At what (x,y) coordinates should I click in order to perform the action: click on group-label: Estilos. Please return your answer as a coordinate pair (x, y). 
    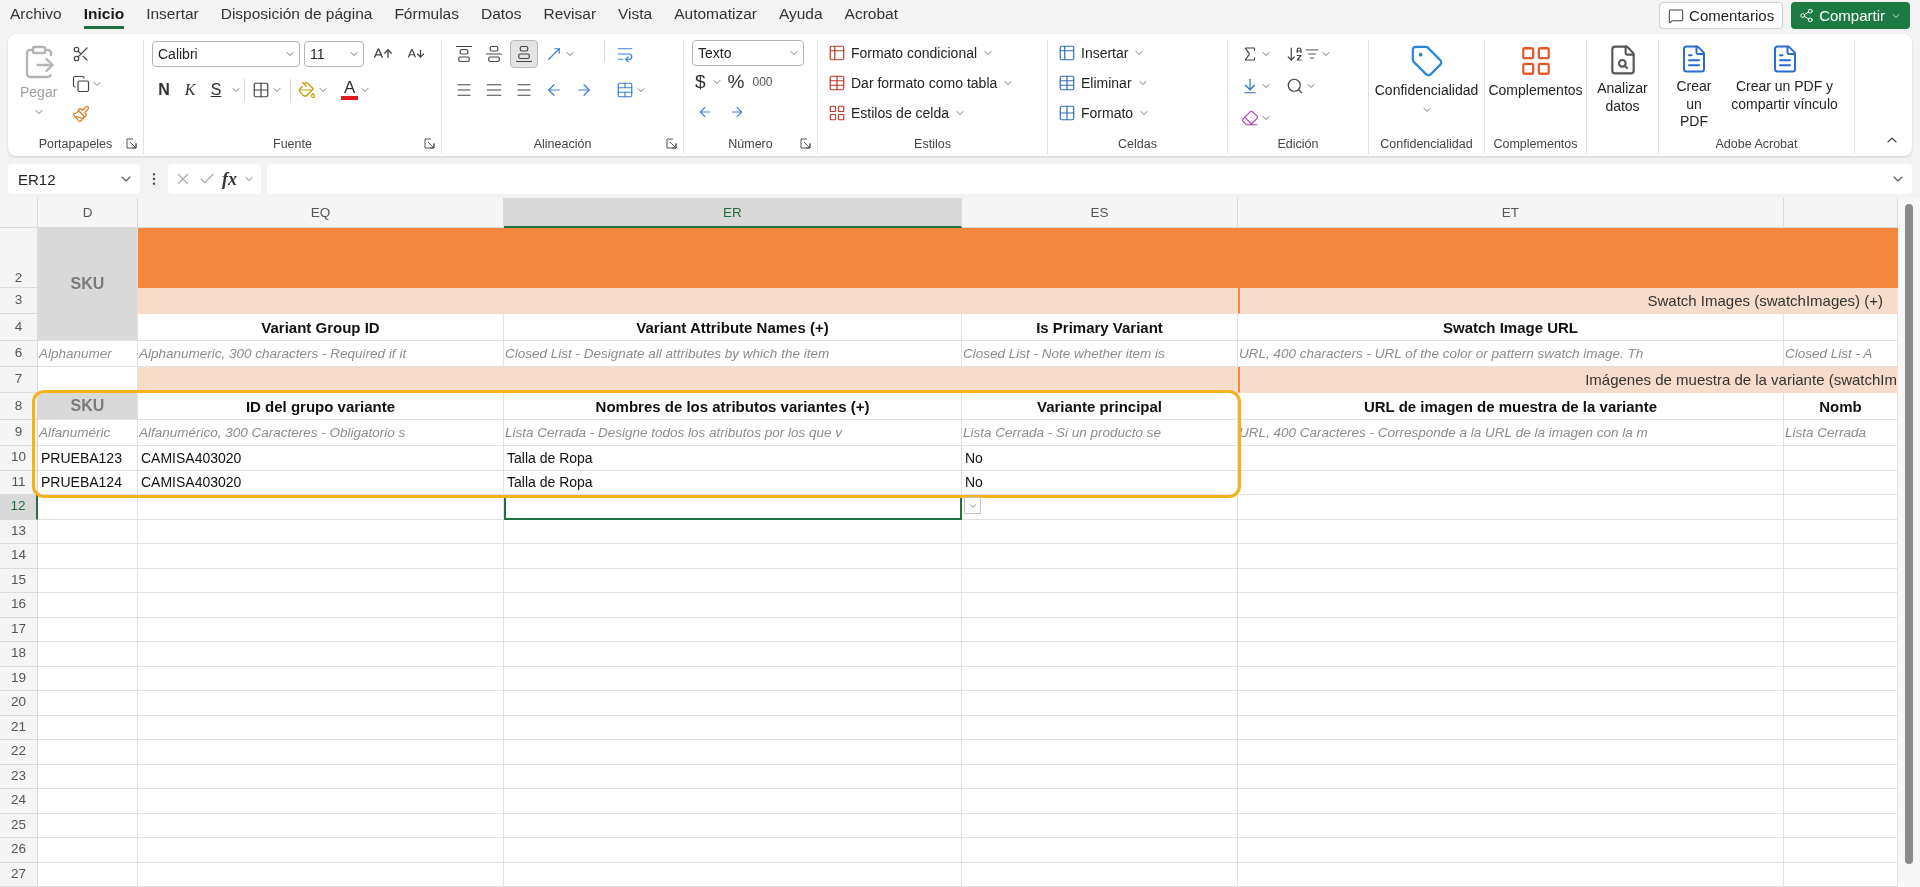
    Looking at the image, I should click on (932, 144).